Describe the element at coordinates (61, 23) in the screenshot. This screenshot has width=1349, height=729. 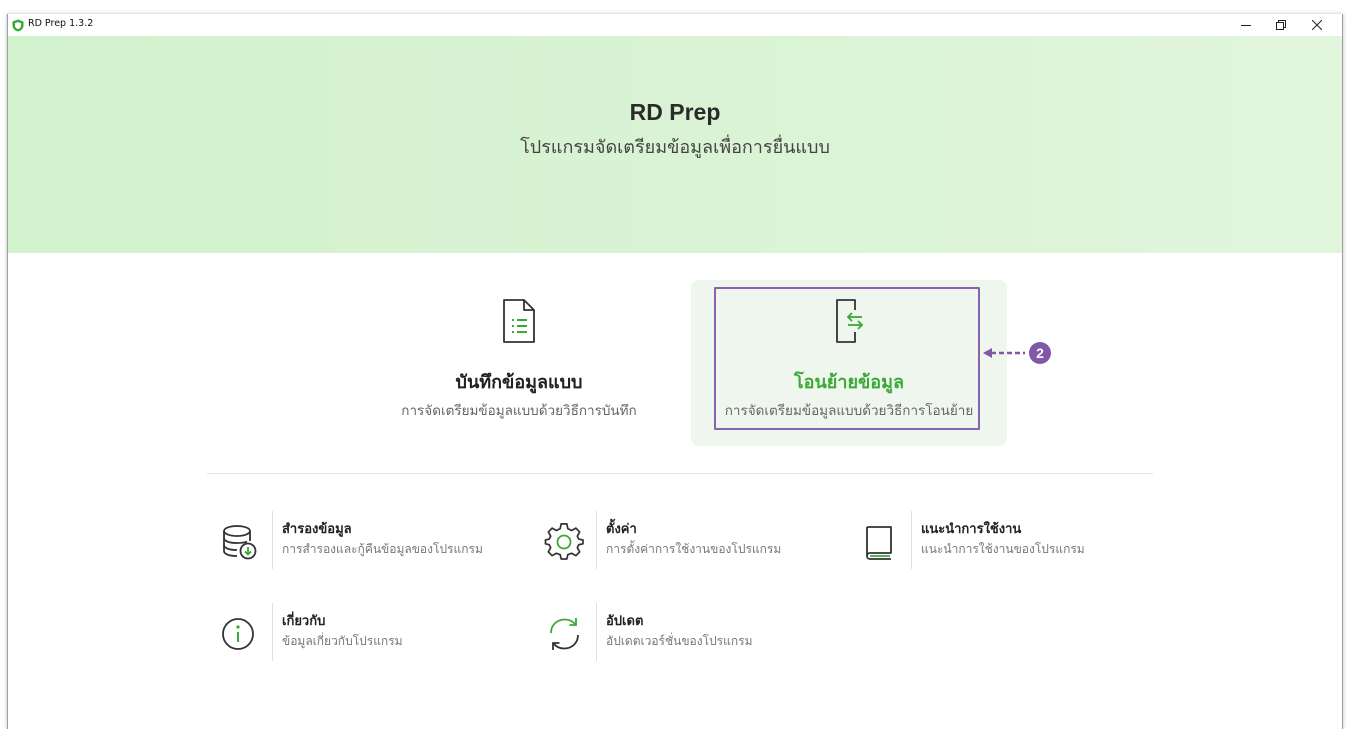
I see `window-title: RD Prep 1.3.2` at that location.